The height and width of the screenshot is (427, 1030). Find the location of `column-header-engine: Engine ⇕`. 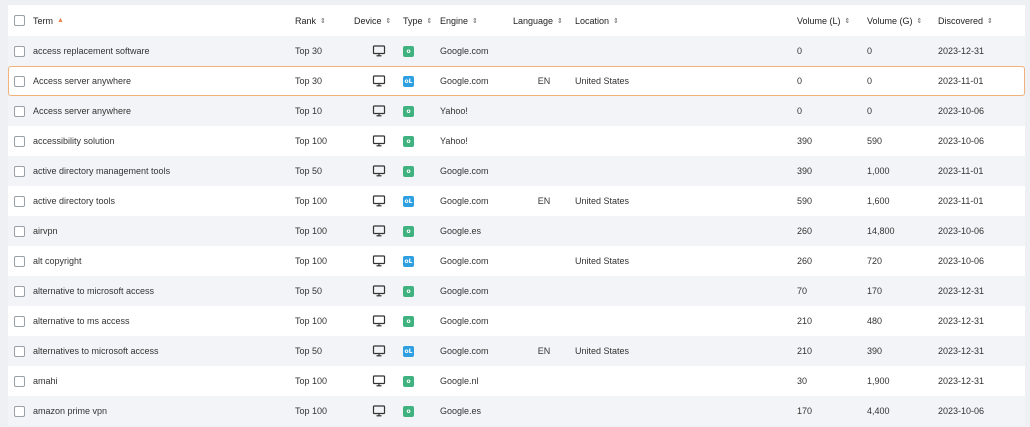

column-header-engine: Engine ⇕ is located at coordinates (476, 21).